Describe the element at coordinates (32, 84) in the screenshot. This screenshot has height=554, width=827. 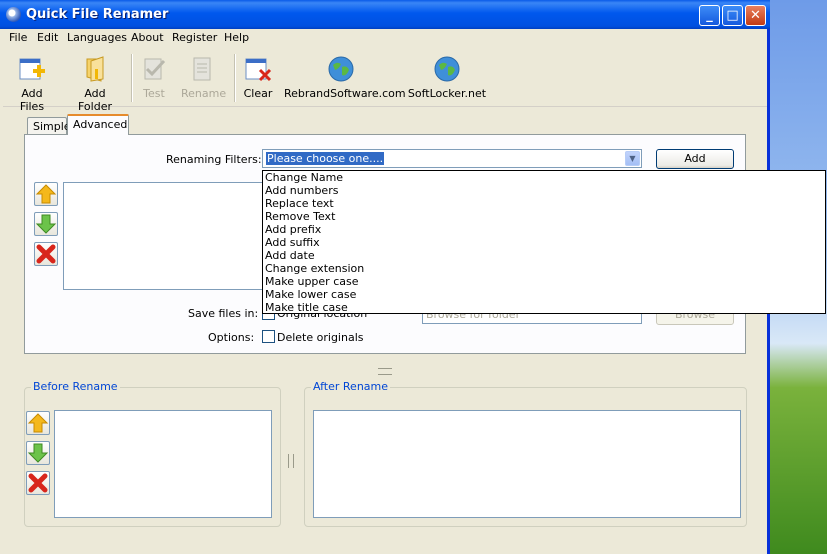
I see `add-files-button: Add Files` at that location.